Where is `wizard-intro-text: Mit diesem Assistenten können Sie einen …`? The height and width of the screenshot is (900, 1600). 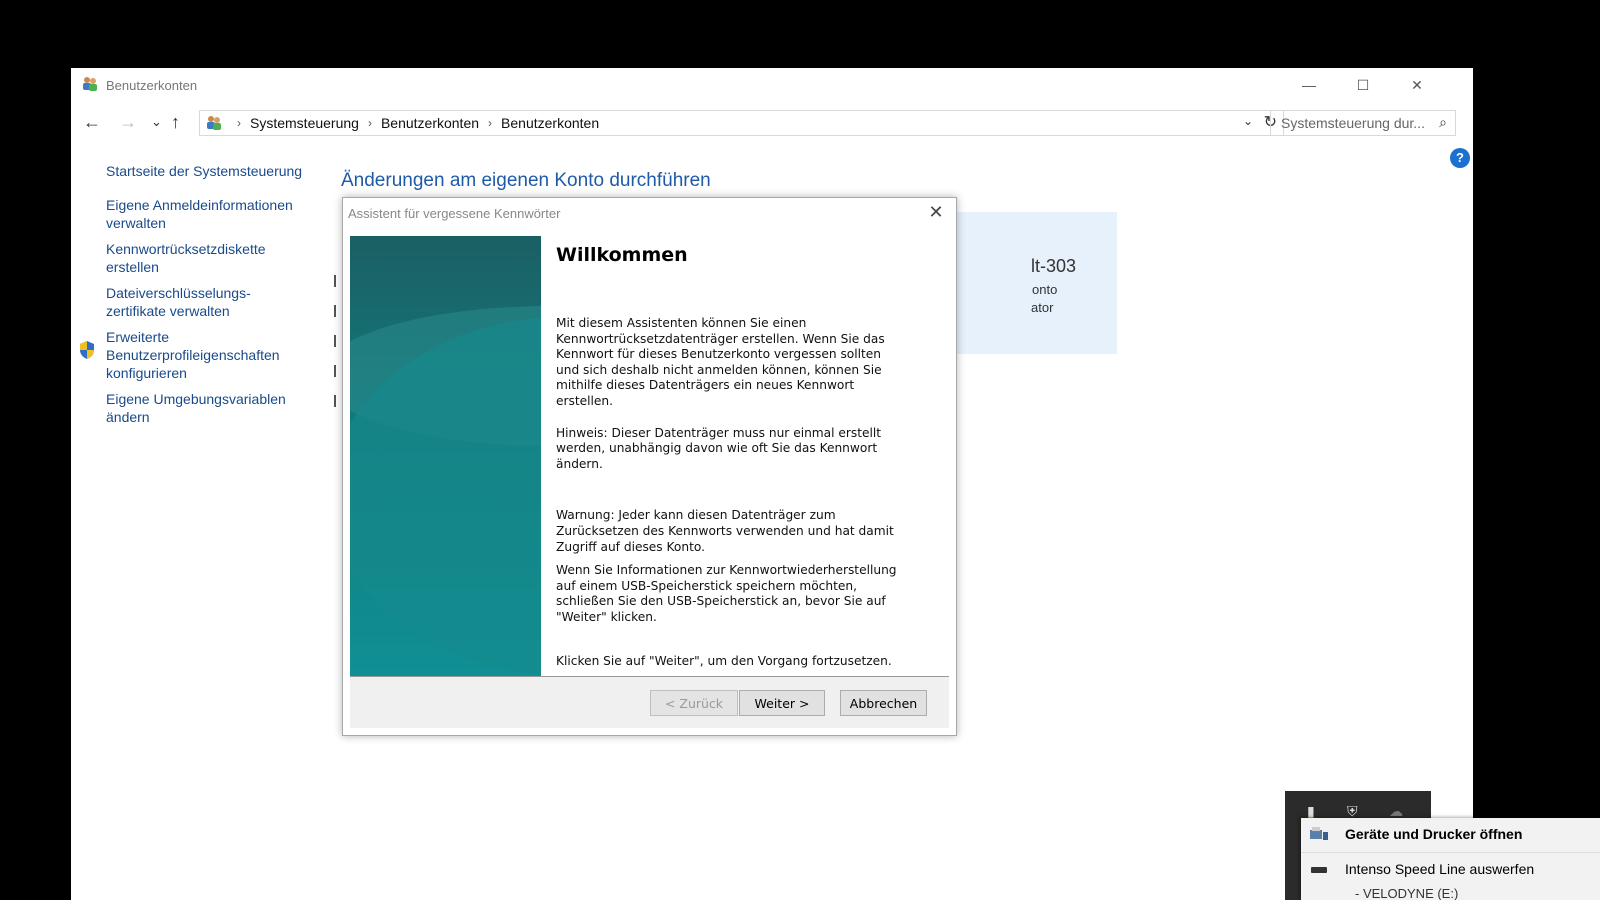
wizard-intro-text: Mit diesem Assistenten können Sie einen … is located at coordinates (720, 362).